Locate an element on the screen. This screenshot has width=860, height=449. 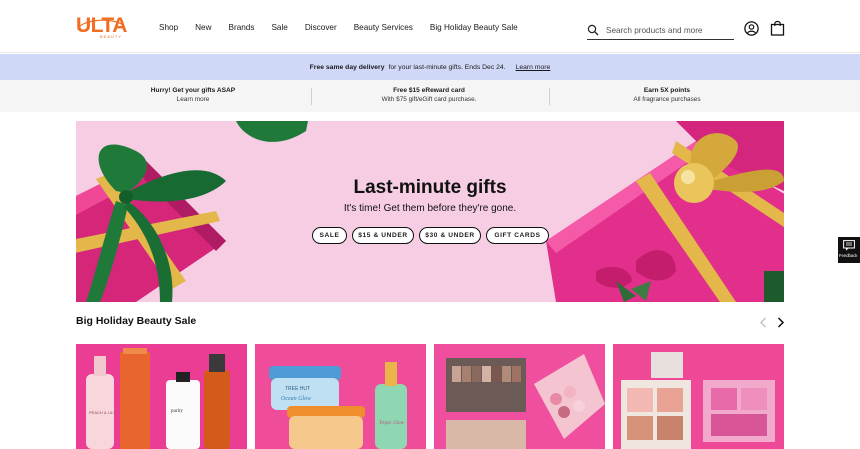
ulta-logo: ULTA BEAUTY is located at coordinates (102, 27).